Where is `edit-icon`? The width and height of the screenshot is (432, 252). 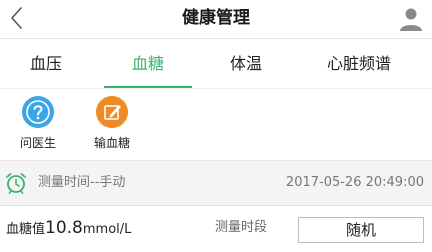 edit-icon is located at coordinates (112, 112).